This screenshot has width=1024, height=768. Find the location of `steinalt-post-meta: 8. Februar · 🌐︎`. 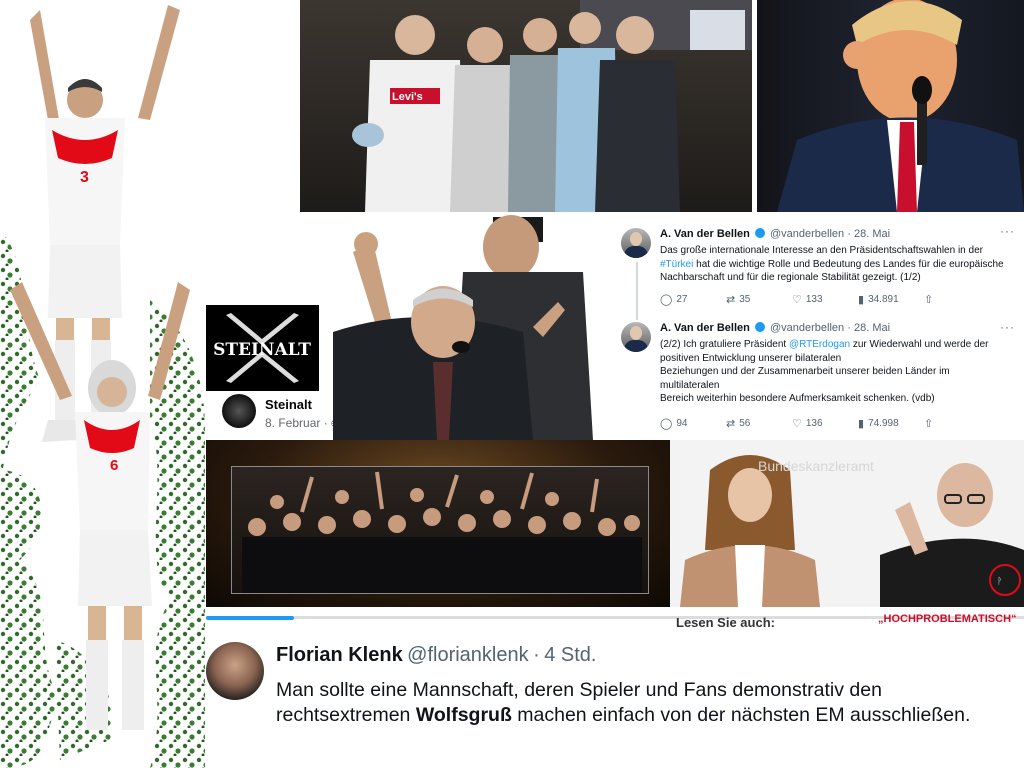

steinalt-post-meta: 8. Februar · 🌐︎ is located at coordinates (302, 423).